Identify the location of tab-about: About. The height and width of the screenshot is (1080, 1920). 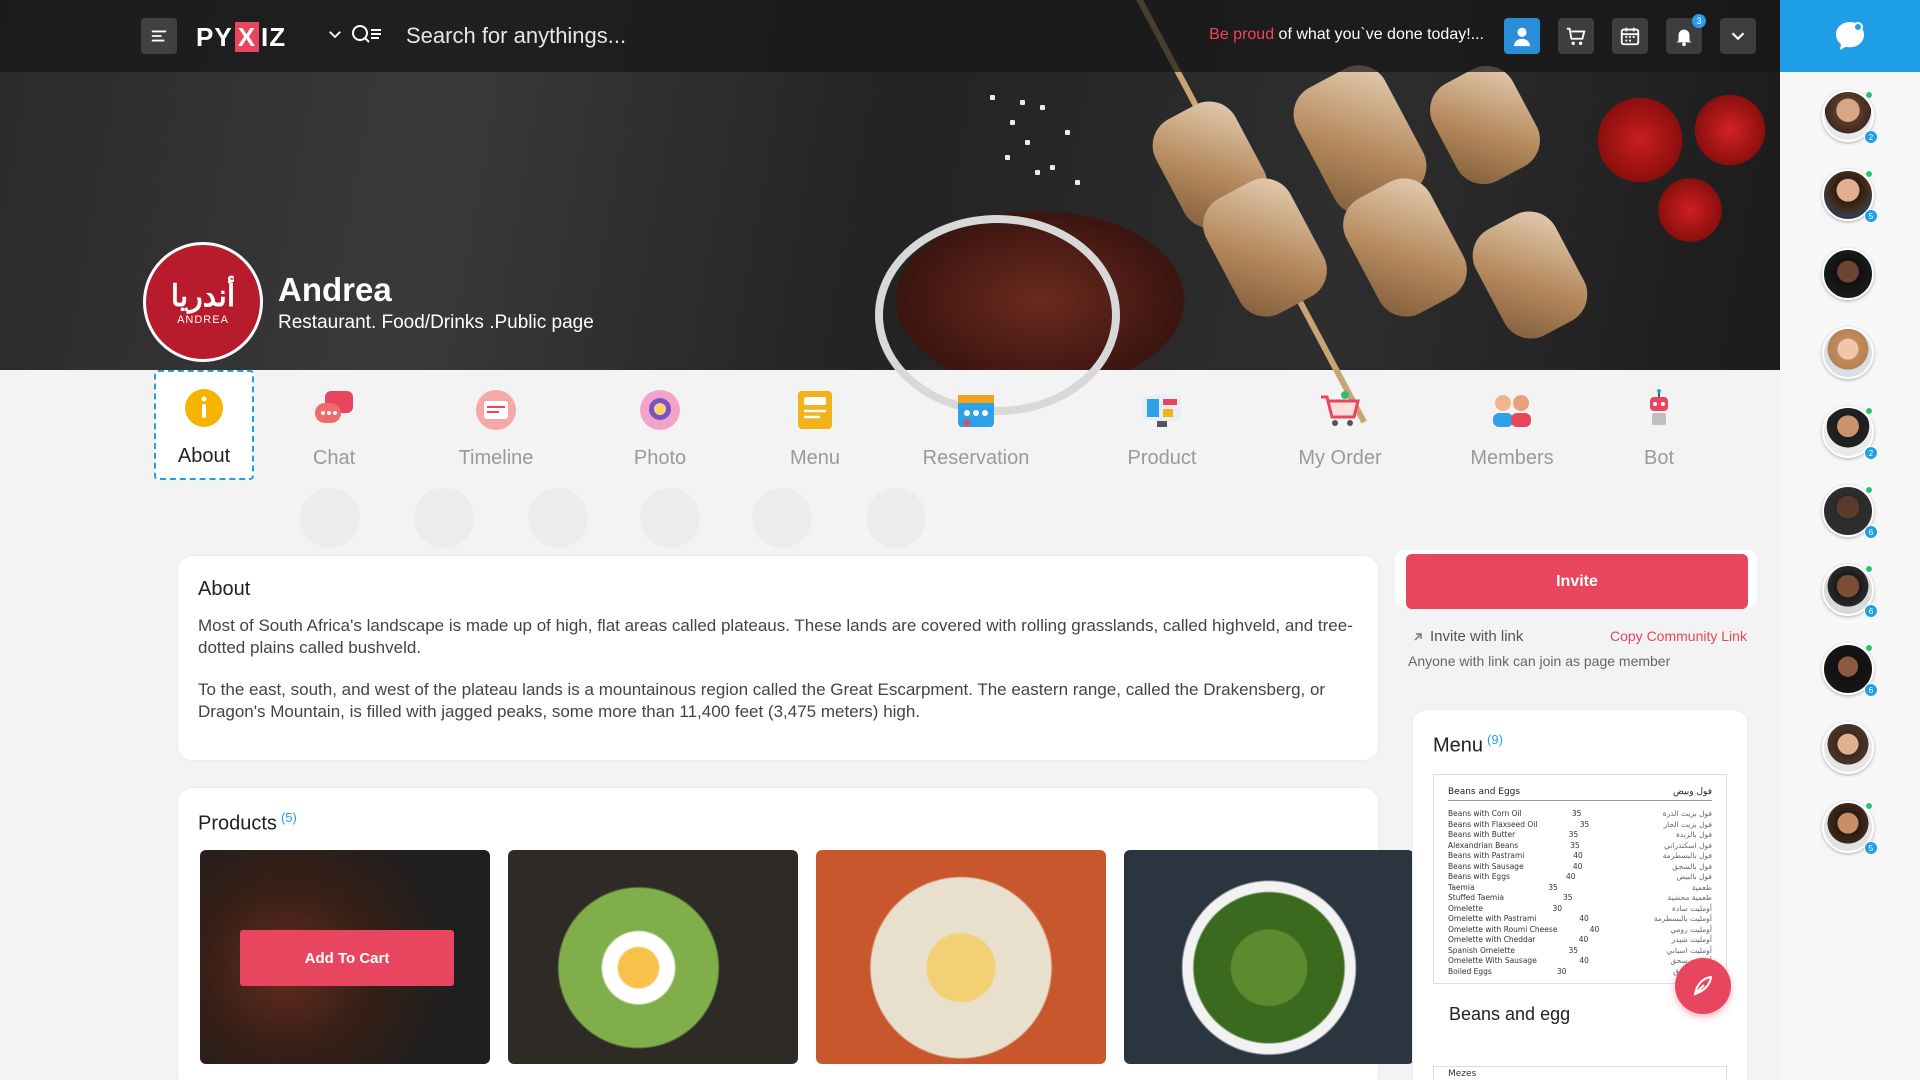
(204, 425).